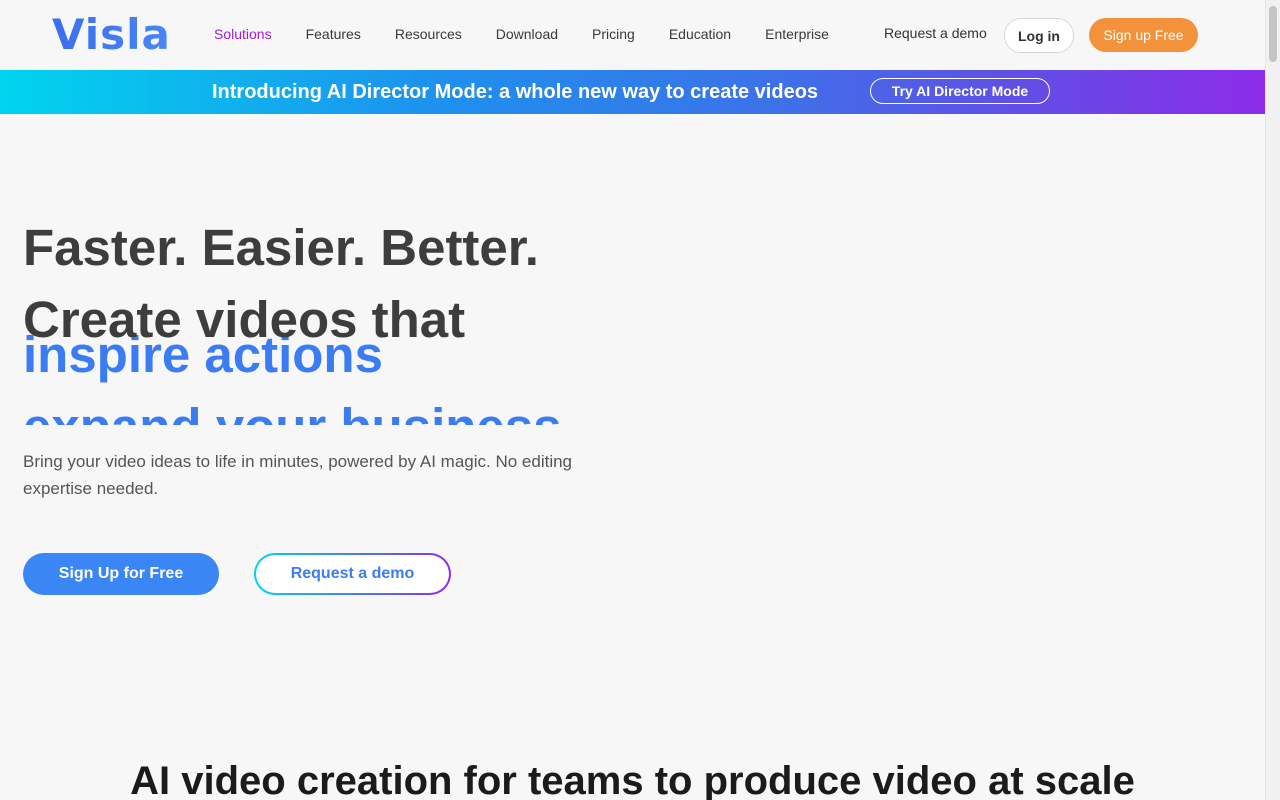 This screenshot has height=800, width=1280. I want to click on hero-subheadline: Create videos that, so click(244, 319).